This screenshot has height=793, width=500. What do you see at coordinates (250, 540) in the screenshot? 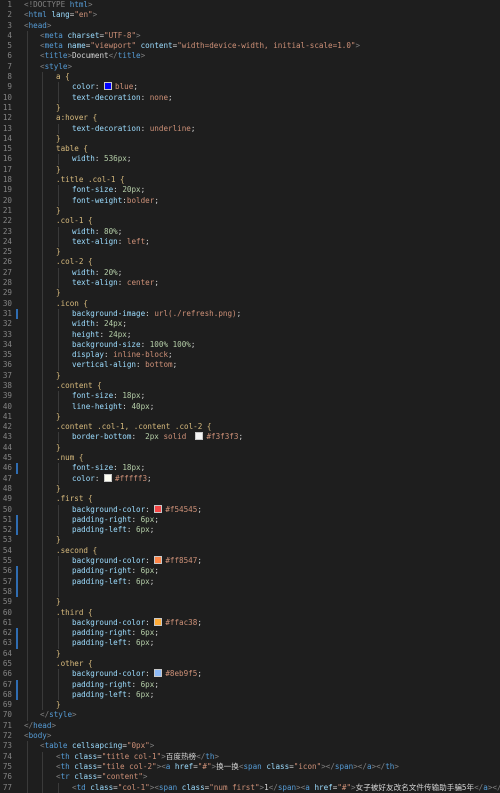
I see `code-line: 53}` at bounding box center [250, 540].